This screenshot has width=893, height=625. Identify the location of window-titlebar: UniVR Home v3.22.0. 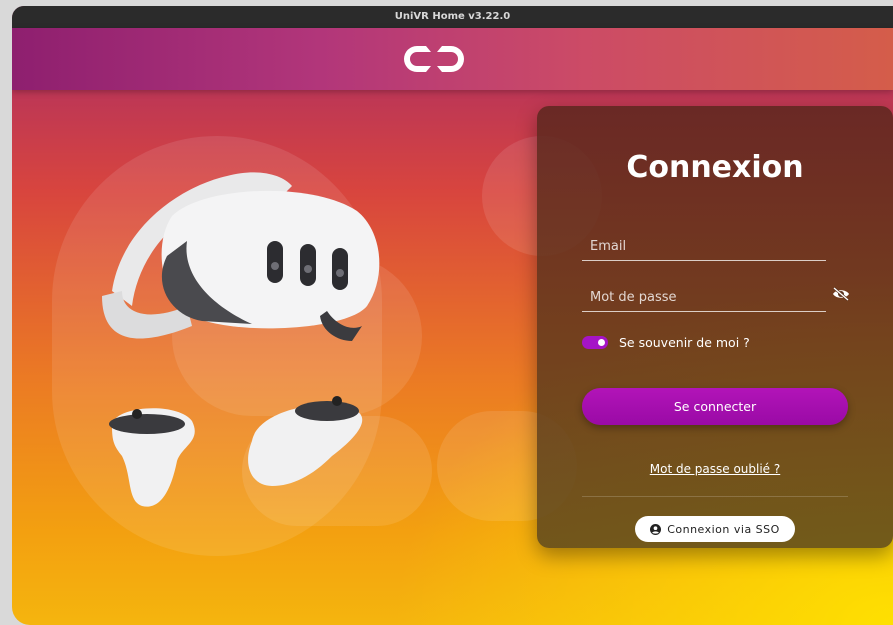
(452, 17).